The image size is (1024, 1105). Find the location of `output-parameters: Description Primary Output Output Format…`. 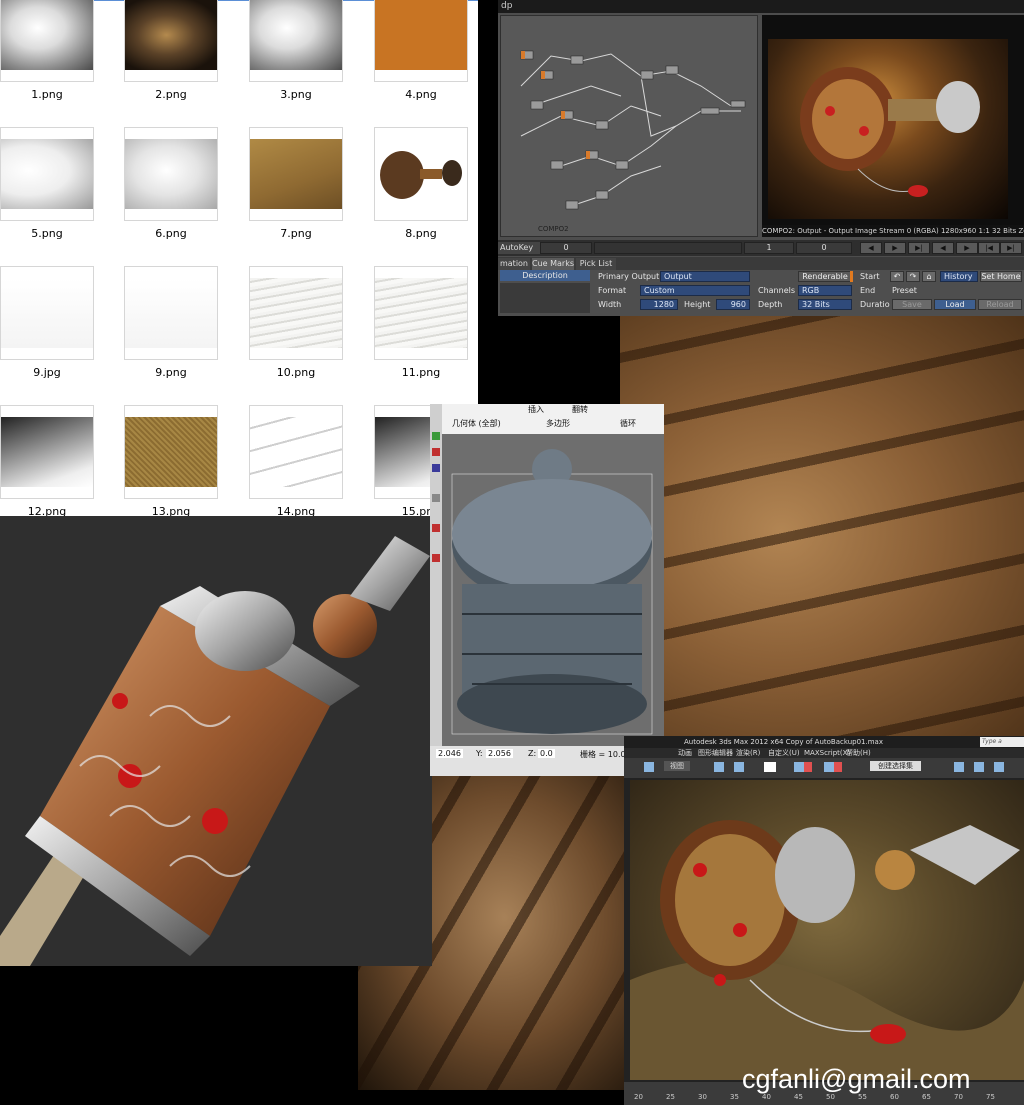

output-parameters: Description Primary Output Output Format… is located at coordinates (761, 293).